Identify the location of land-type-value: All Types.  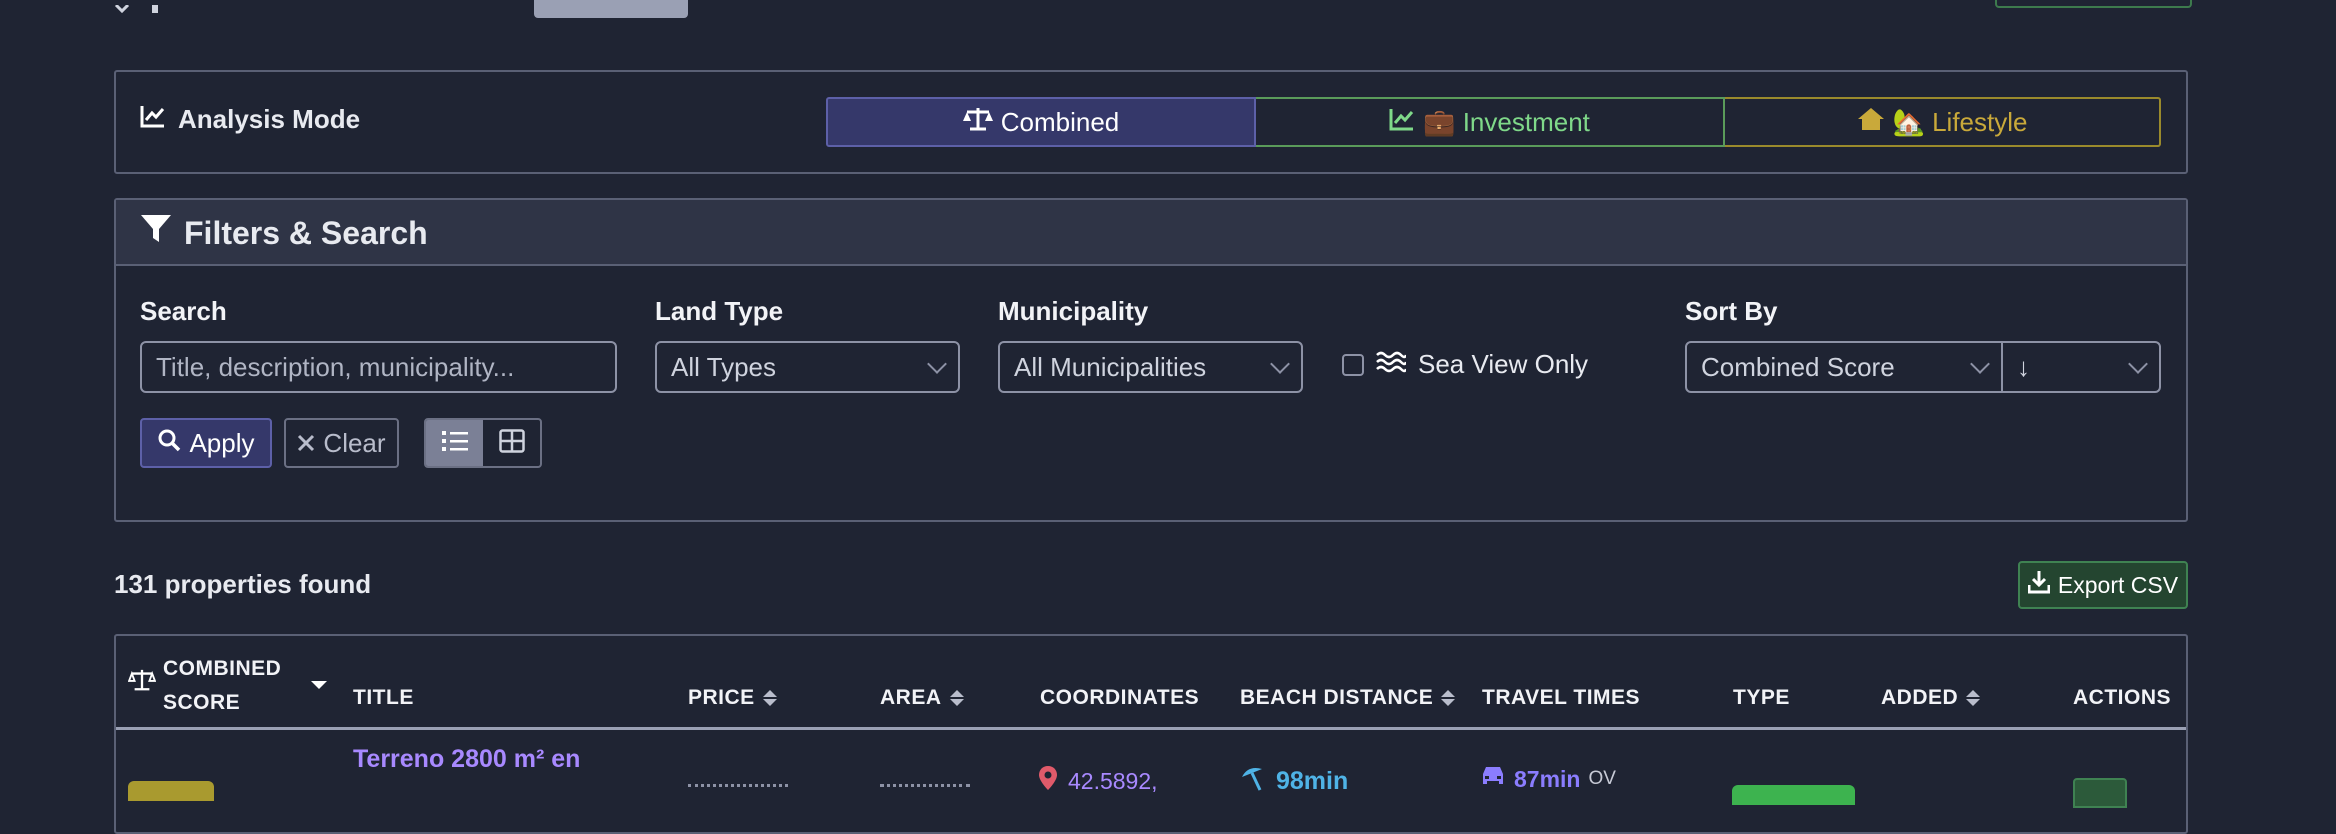
(724, 366).